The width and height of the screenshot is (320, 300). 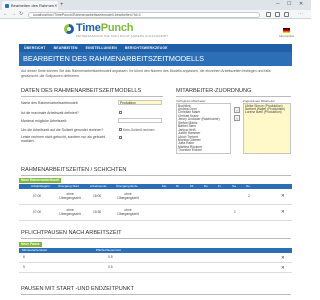 I want to click on day-count: 1, so click(x=235, y=212).